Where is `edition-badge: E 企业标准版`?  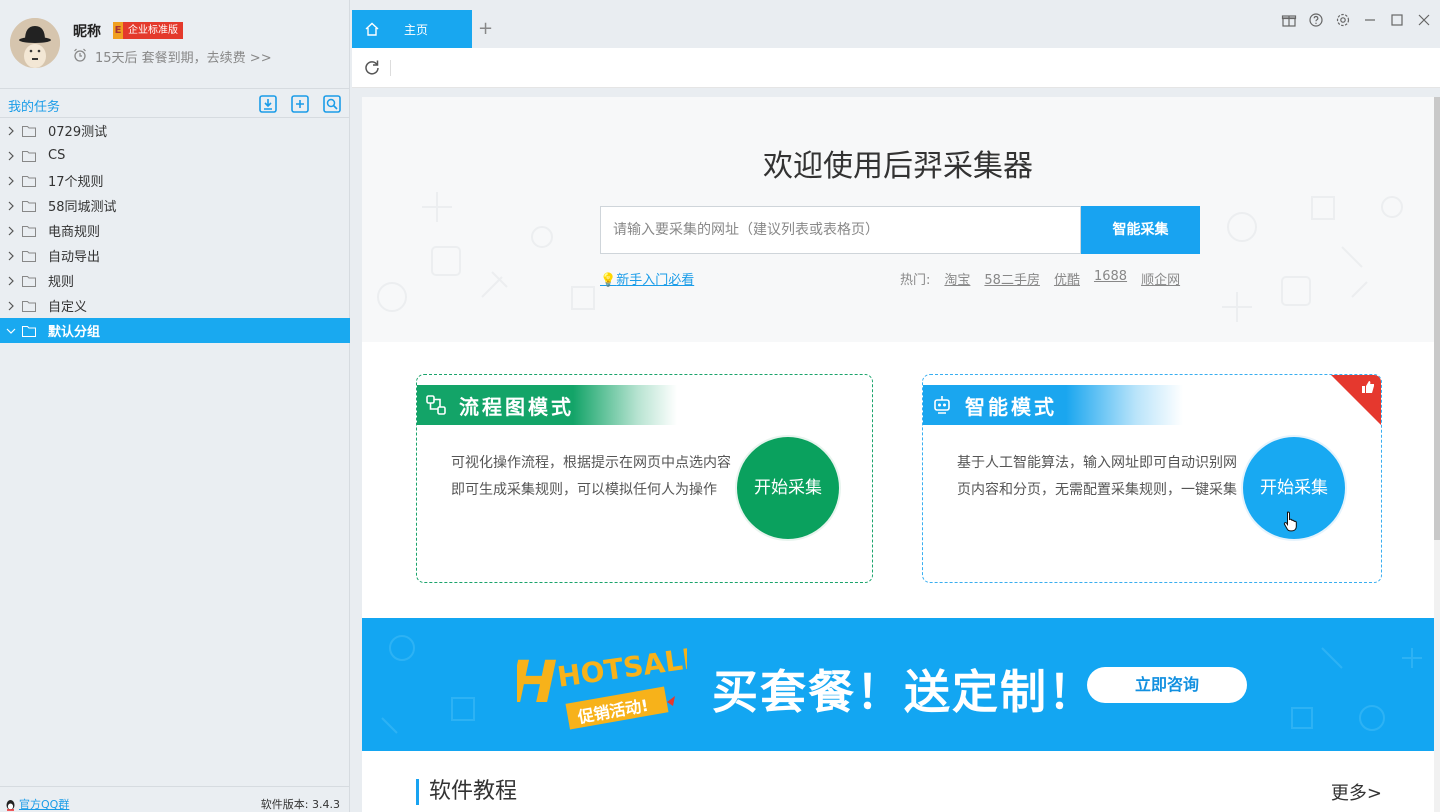 edition-badge: E 企业标准版 is located at coordinates (148, 30).